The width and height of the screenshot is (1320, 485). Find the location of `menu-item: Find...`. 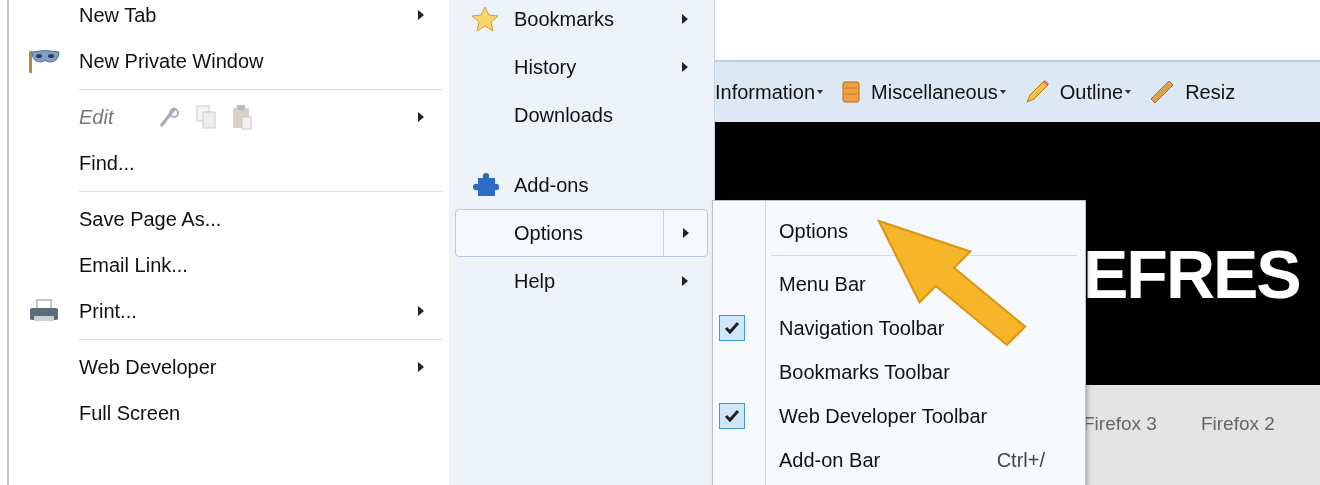

menu-item: Find... is located at coordinates (107, 163).